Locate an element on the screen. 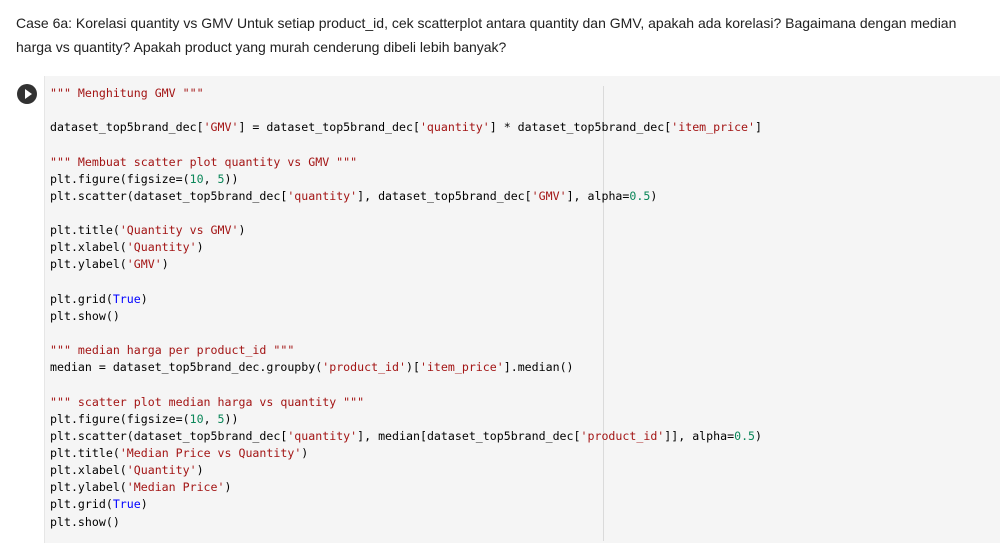 Image resolution: width=1000 pixels, height=543 pixels. code-token: """ Menghitung GMV """ is located at coordinates (127, 93).